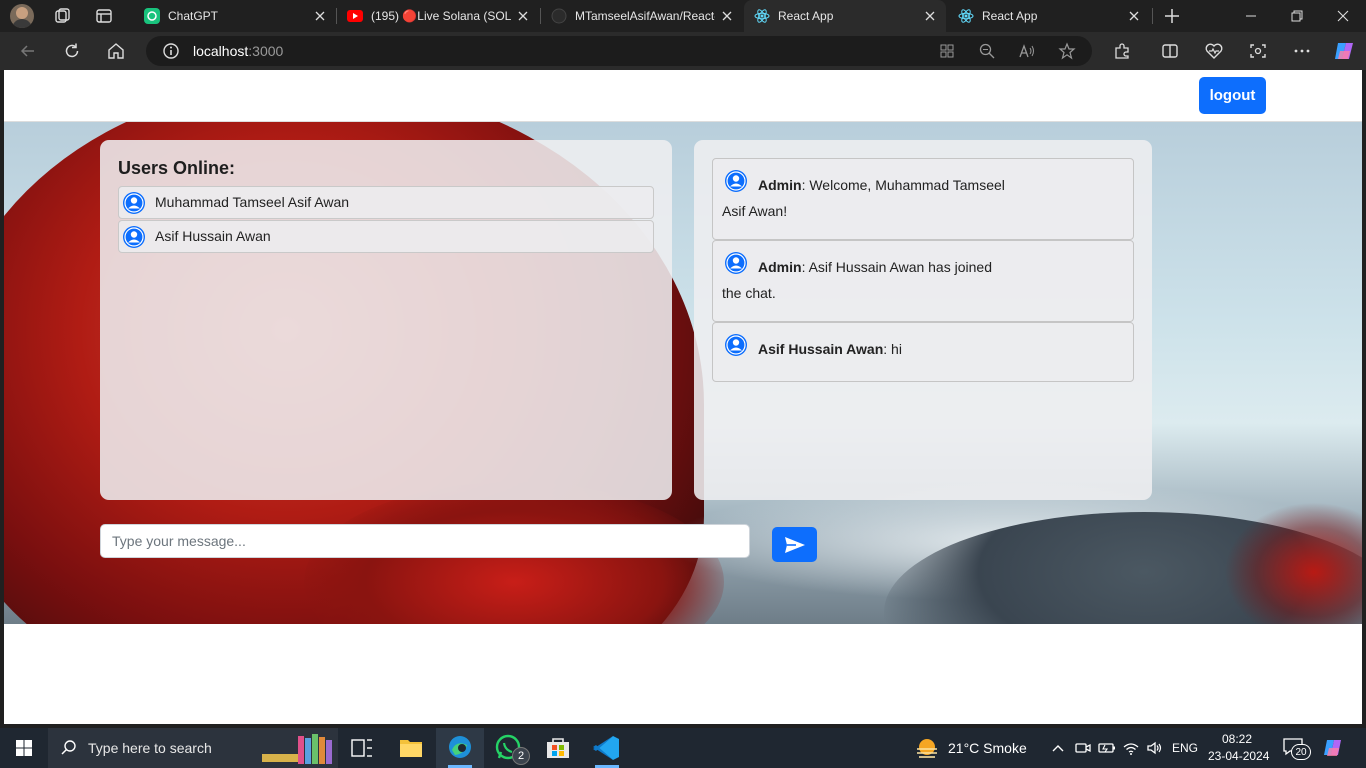 The width and height of the screenshot is (1366, 768). Describe the element at coordinates (1067, 51) in the screenshot. I see `favorite-star-icon` at that location.